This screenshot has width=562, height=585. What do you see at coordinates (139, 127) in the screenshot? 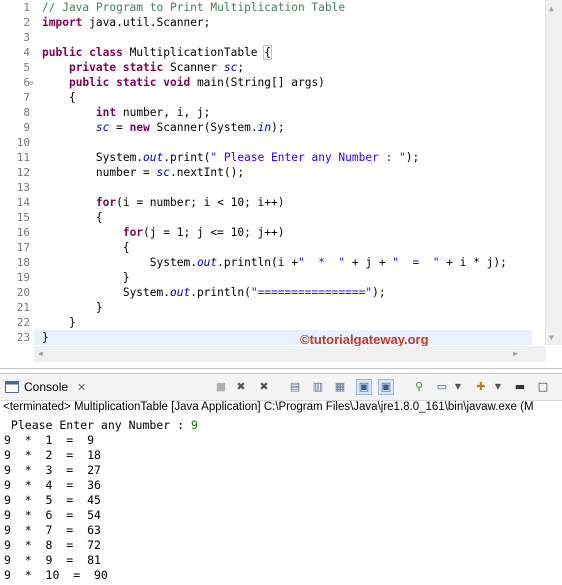
I see `code-keyword: new` at bounding box center [139, 127].